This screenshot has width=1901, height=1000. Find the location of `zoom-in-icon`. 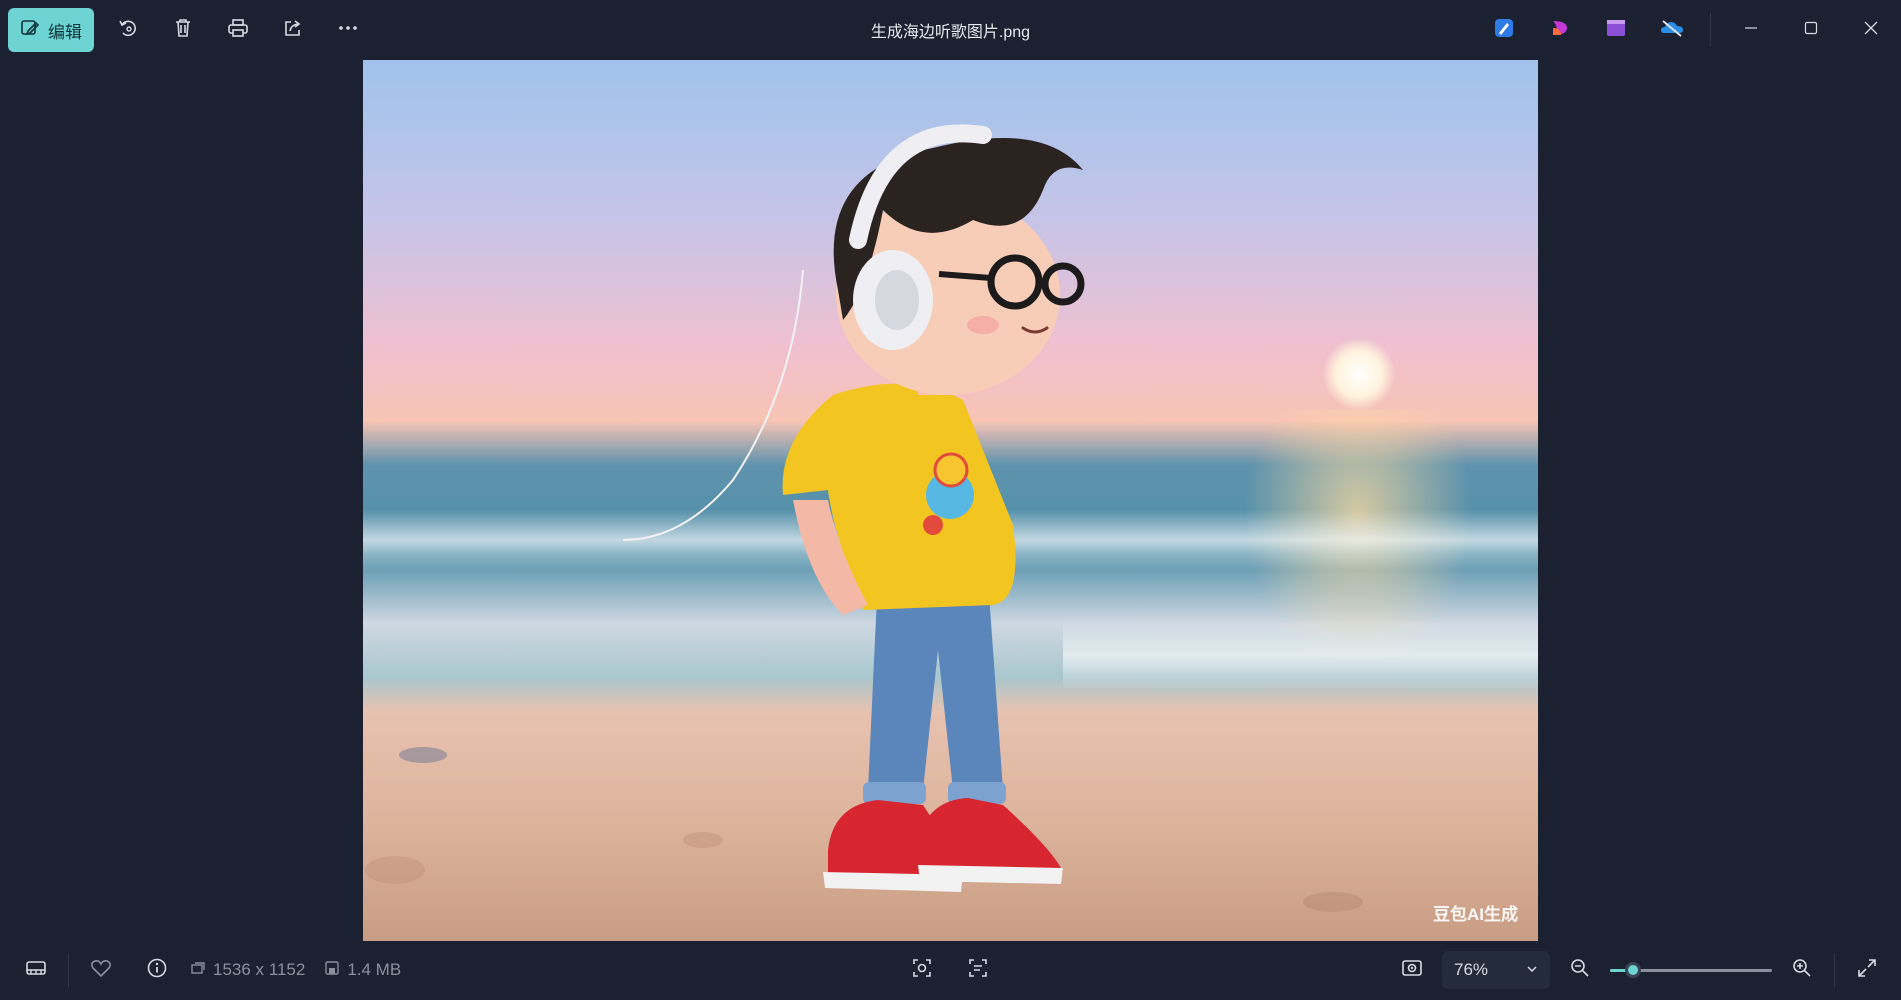

zoom-in-icon is located at coordinates (1802, 970).